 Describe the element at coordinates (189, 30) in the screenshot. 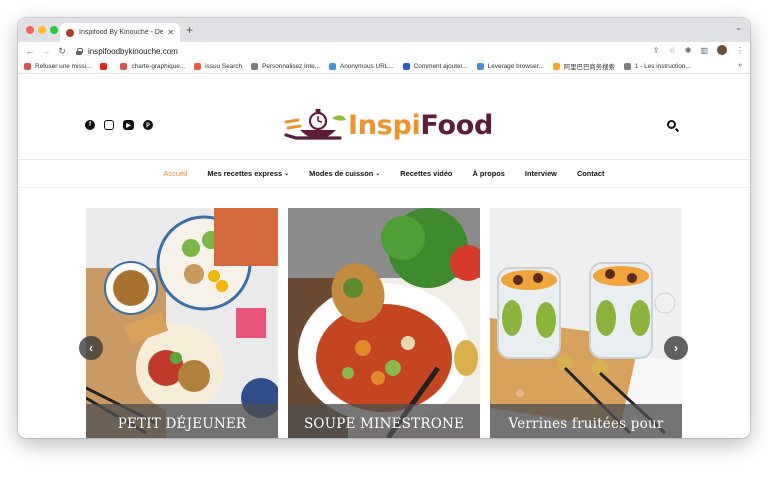

I see `new-tab-button: +` at that location.